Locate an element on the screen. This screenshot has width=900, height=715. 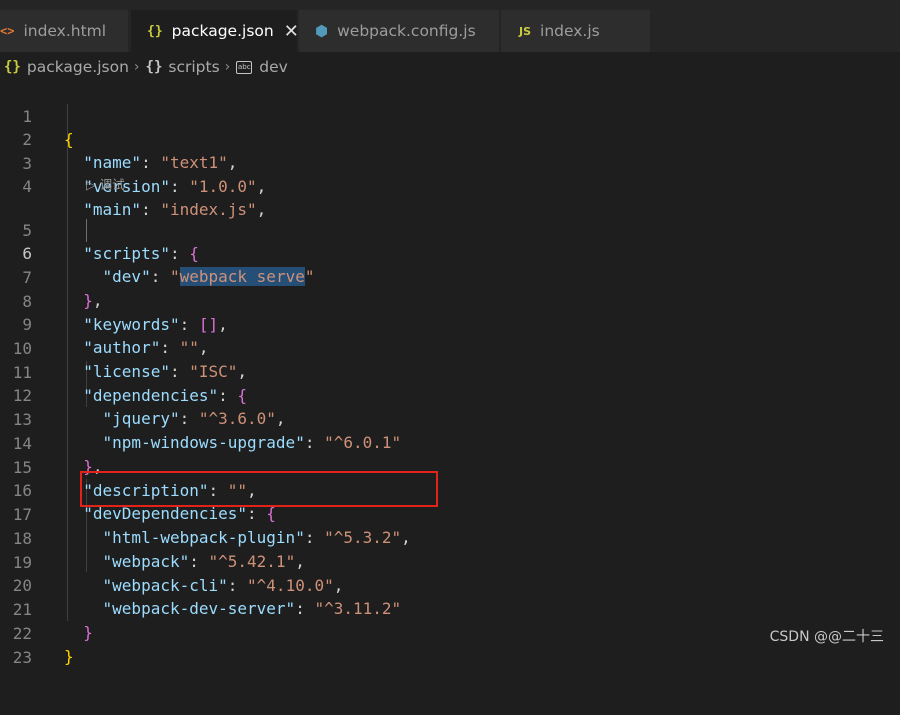
code-line: 15 "description": "", is located at coordinates (450, 466).